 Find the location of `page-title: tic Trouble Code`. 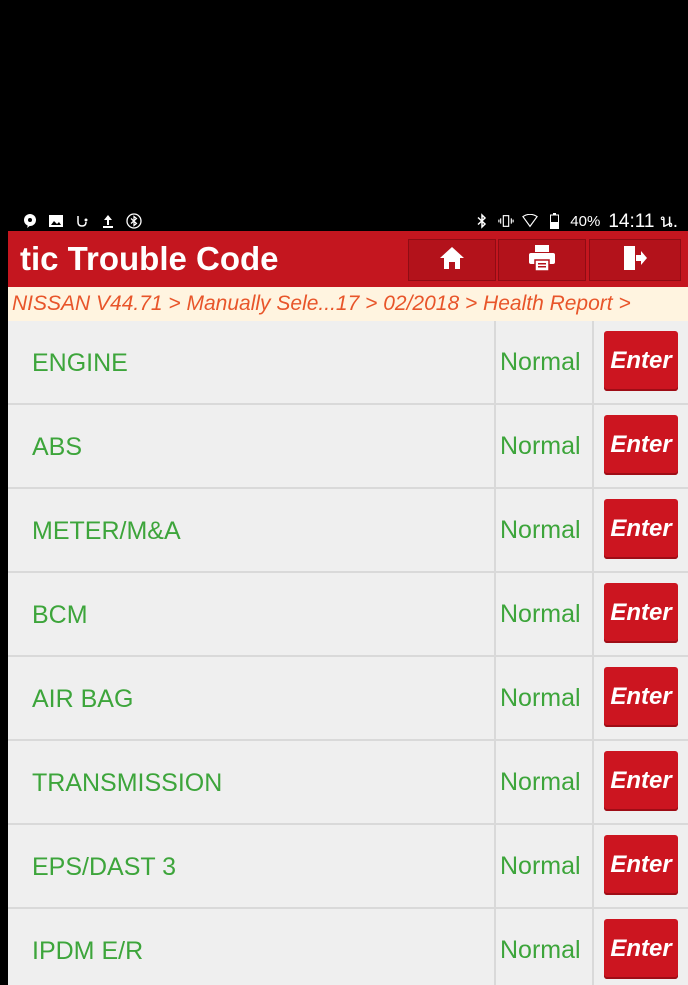

page-title: tic Trouble Code is located at coordinates (149, 258).